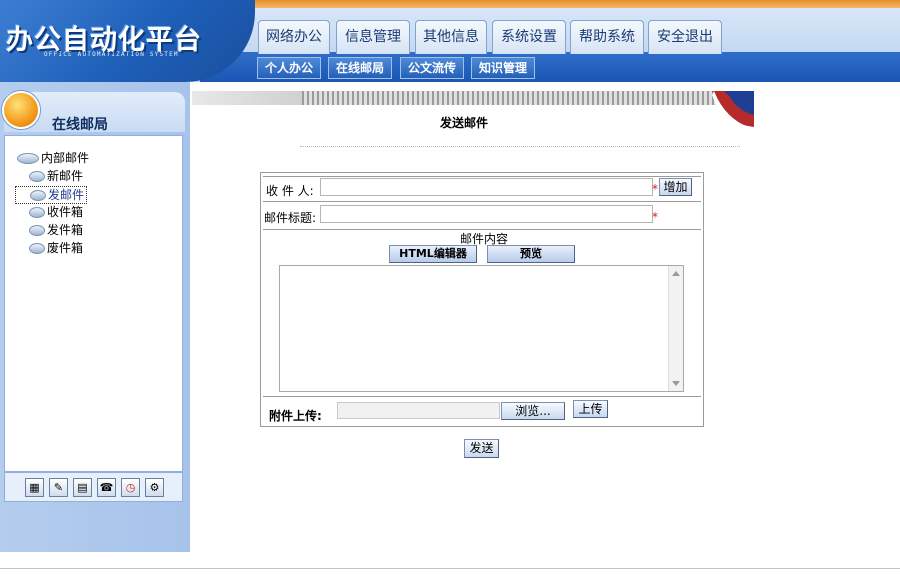 The image size is (900, 575). Describe the element at coordinates (685, 37) in the screenshot. I see `nav-tab-logout: 安全退出` at that location.